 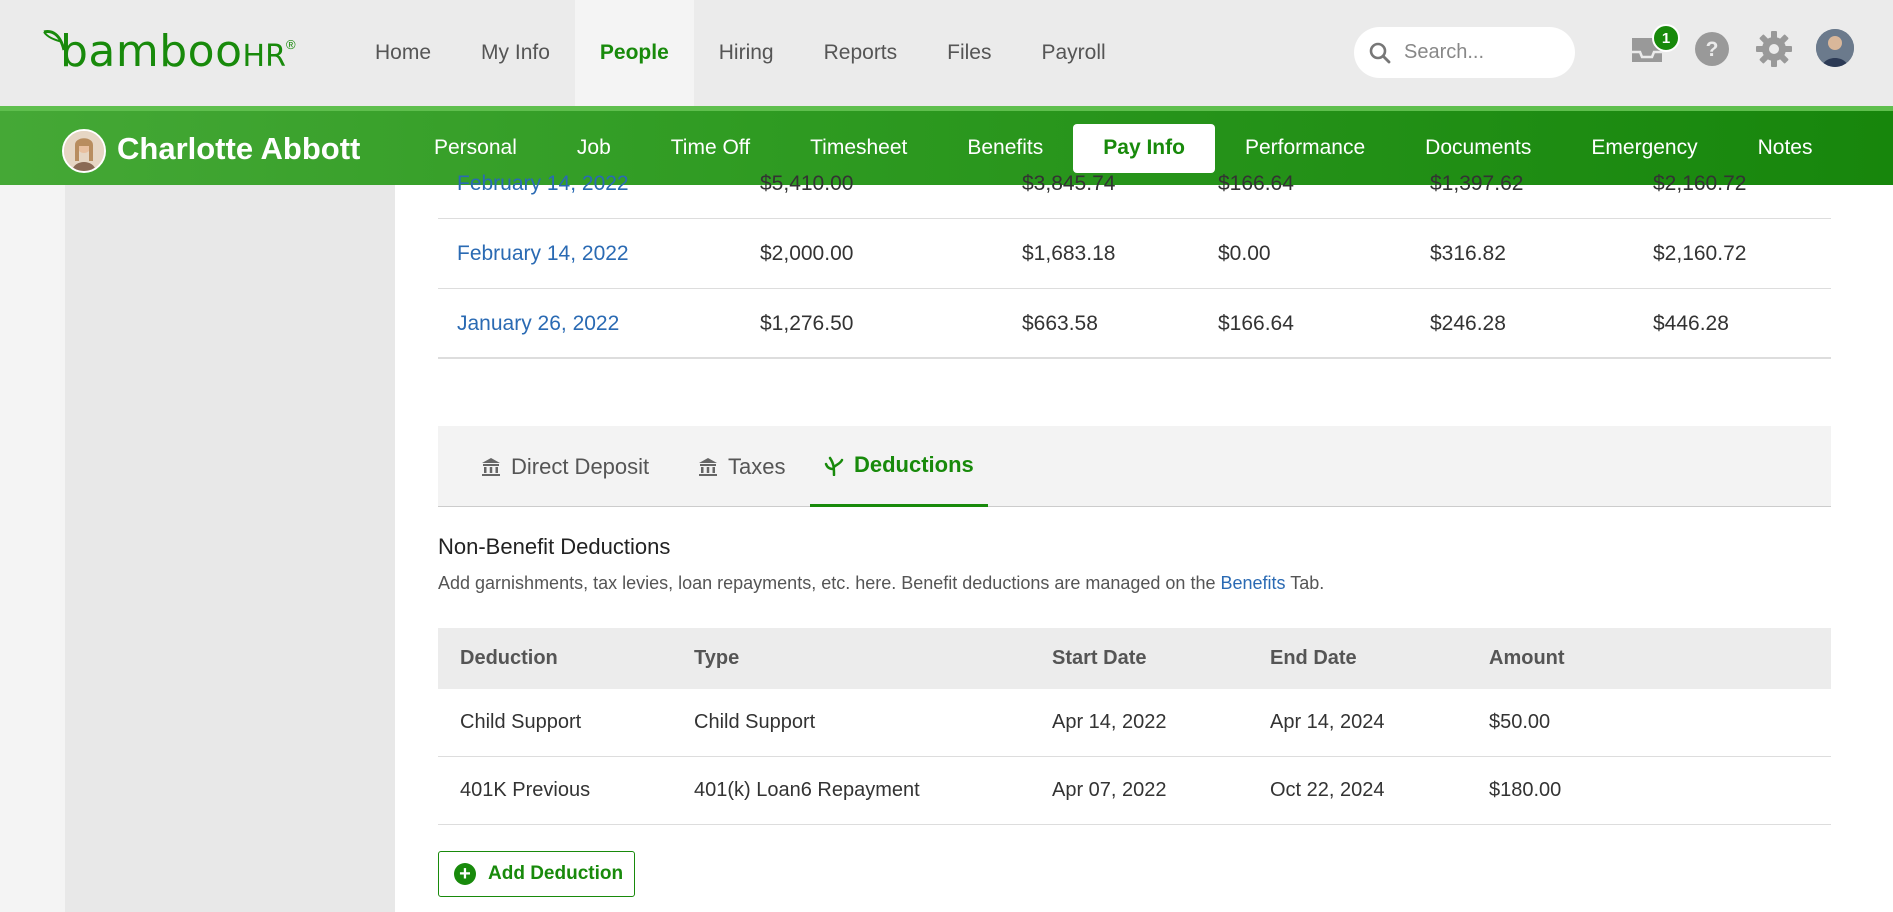 What do you see at coordinates (834, 465) in the screenshot?
I see `deductions-icon` at bounding box center [834, 465].